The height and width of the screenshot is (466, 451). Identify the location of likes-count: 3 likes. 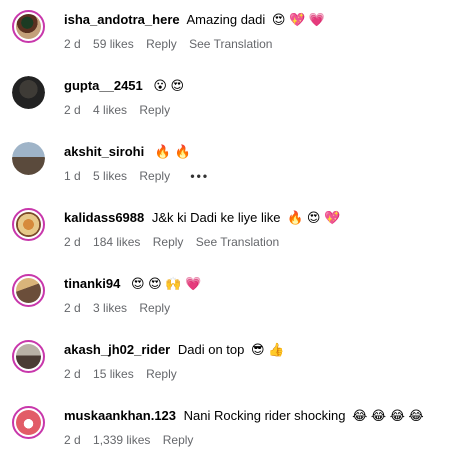
(110, 308).